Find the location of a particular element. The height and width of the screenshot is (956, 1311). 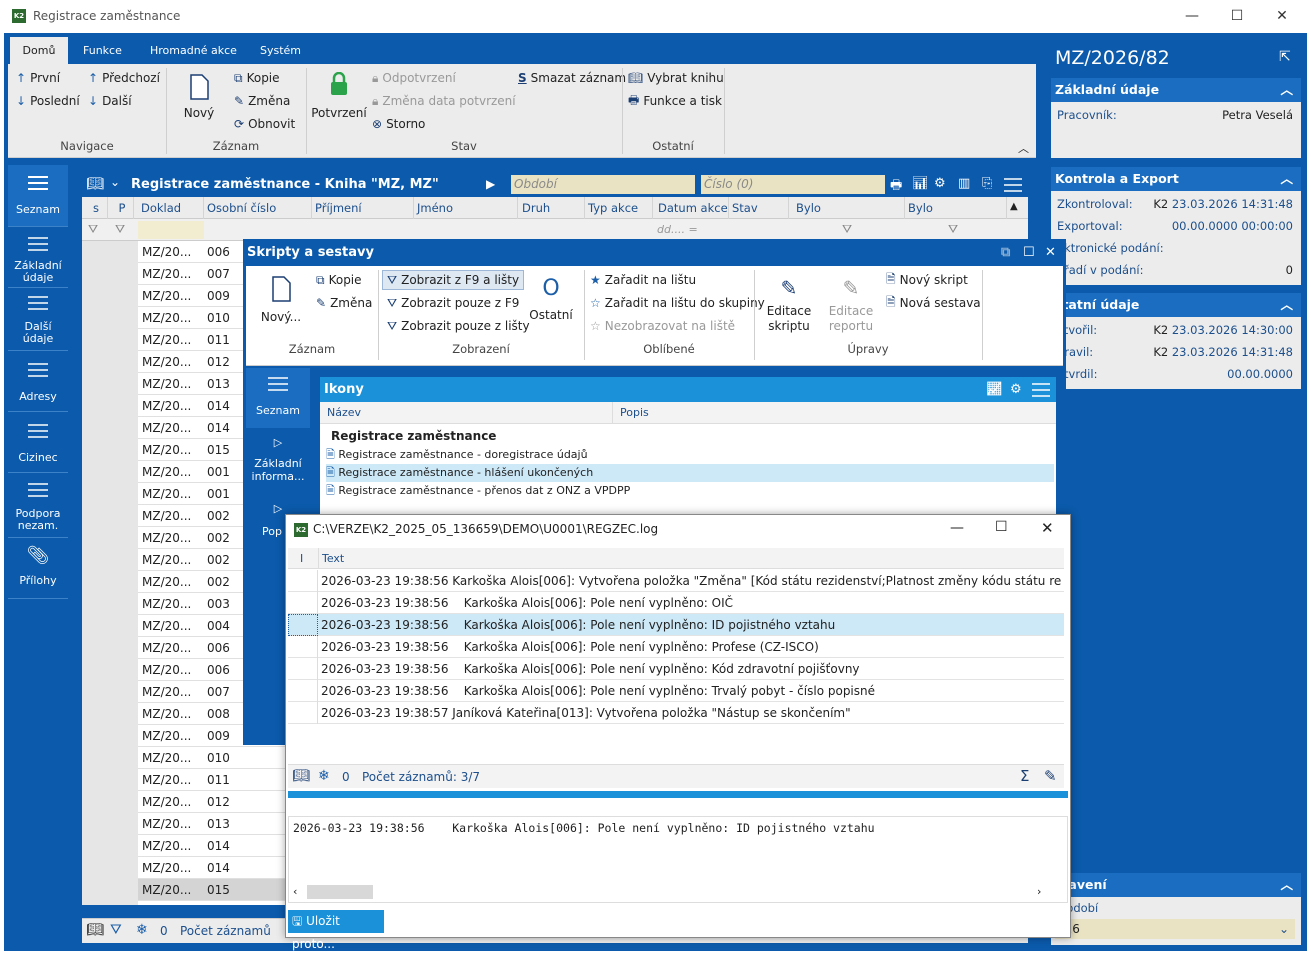

column-header: Jméno is located at coordinates (466, 208).